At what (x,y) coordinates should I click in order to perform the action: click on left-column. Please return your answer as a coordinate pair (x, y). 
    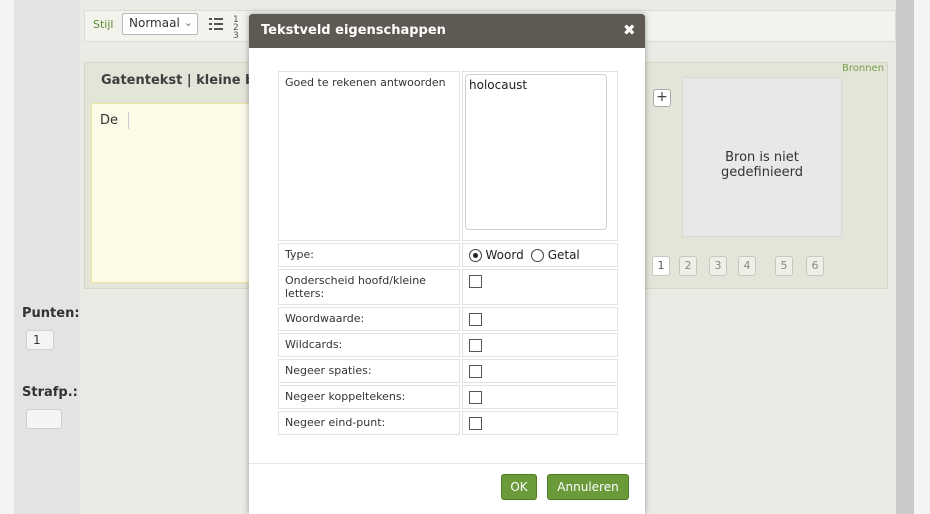
    Looking at the image, I should click on (47, 257).